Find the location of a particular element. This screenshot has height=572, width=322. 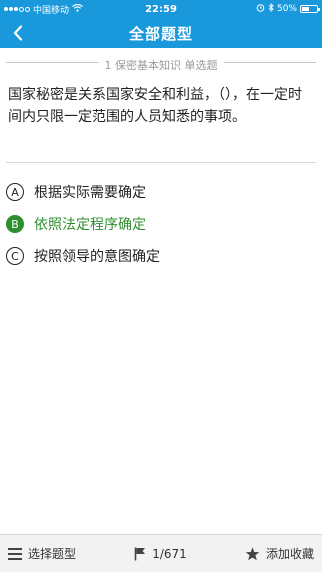

option-letter-c: C is located at coordinates (15, 256).